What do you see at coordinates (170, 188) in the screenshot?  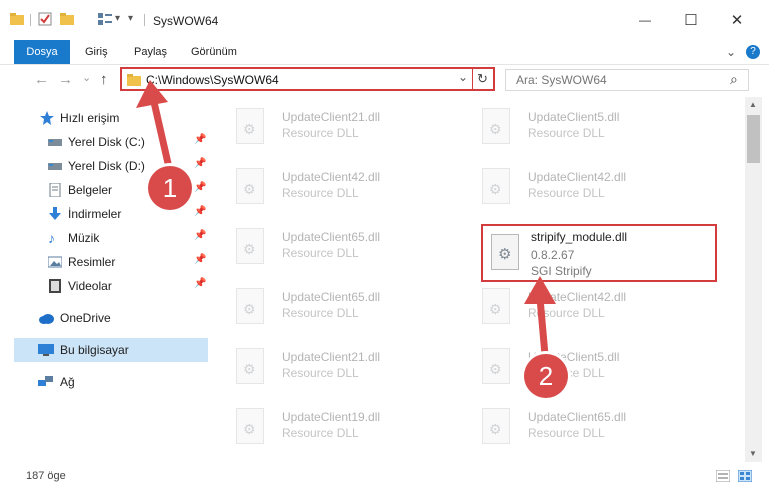 I see `callout-badge-1: 1` at bounding box center [170, 188].